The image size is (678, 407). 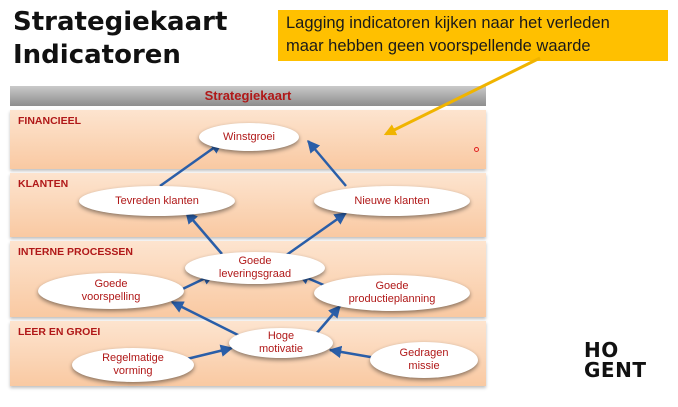 What do you see at coordinates (111, 284) in the screenshot?
I see `node-goede-voorspelling-line-1: Goede` at bounding box center [111, 284].